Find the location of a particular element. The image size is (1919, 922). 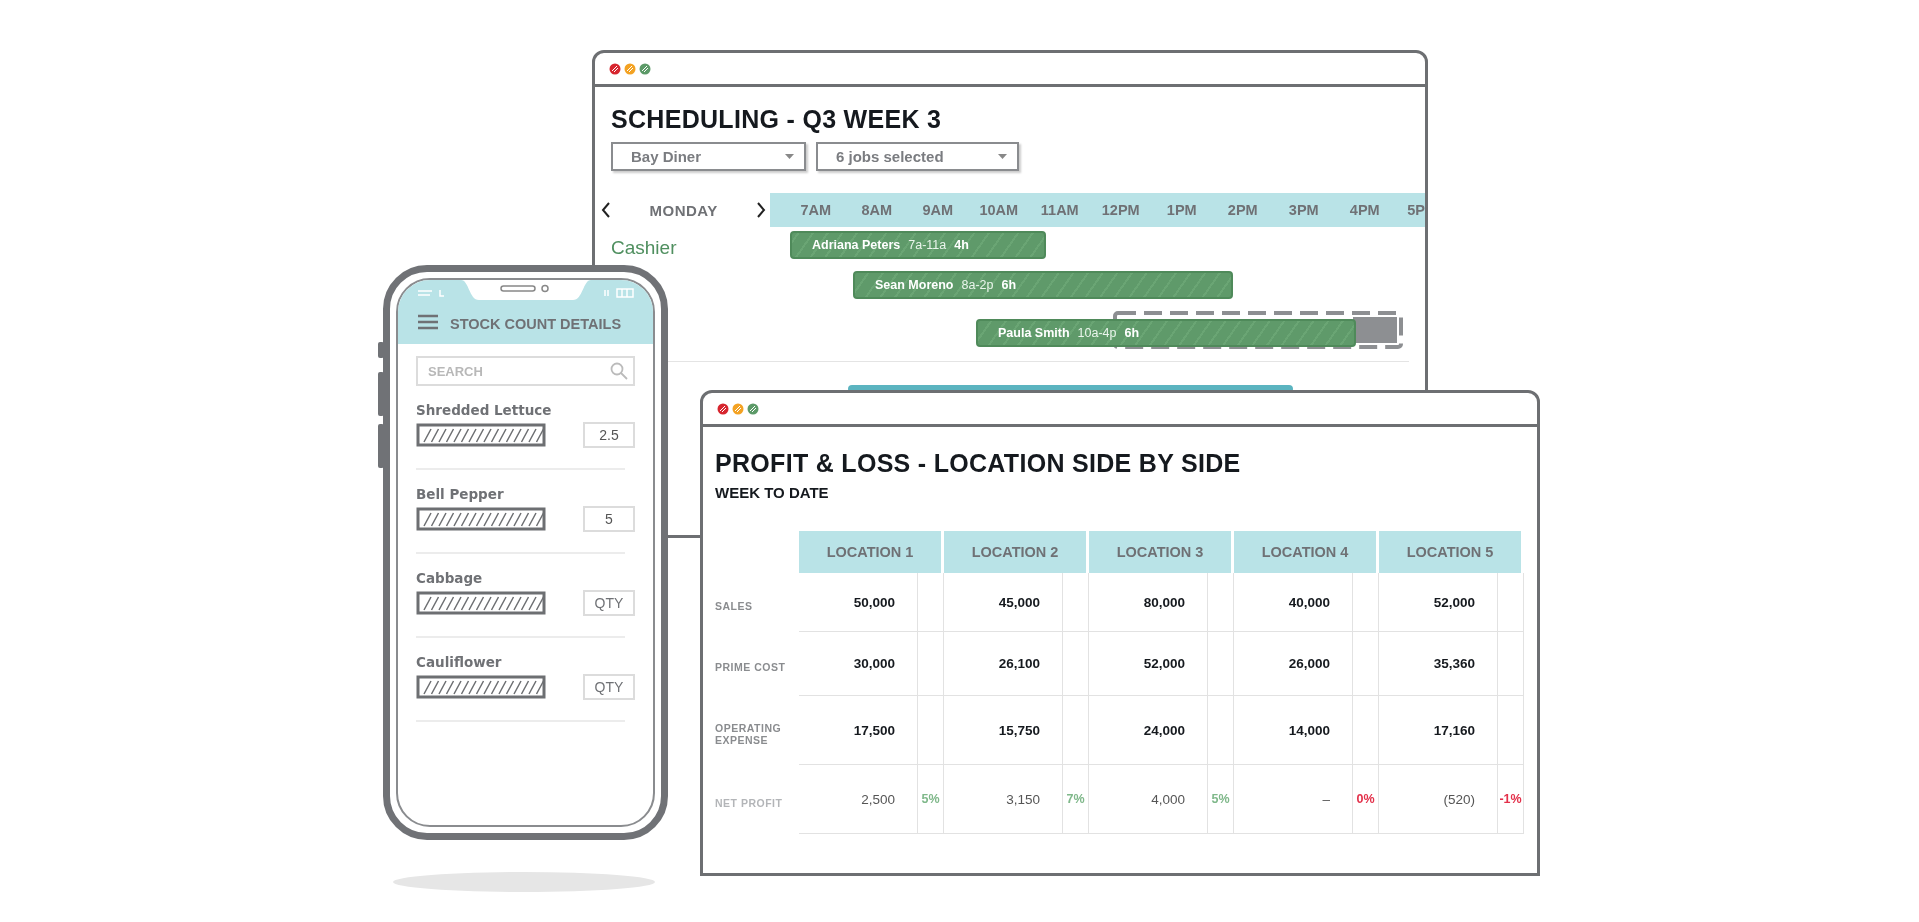

table-cell: 35,360 is located at coordinates (1438, 664).